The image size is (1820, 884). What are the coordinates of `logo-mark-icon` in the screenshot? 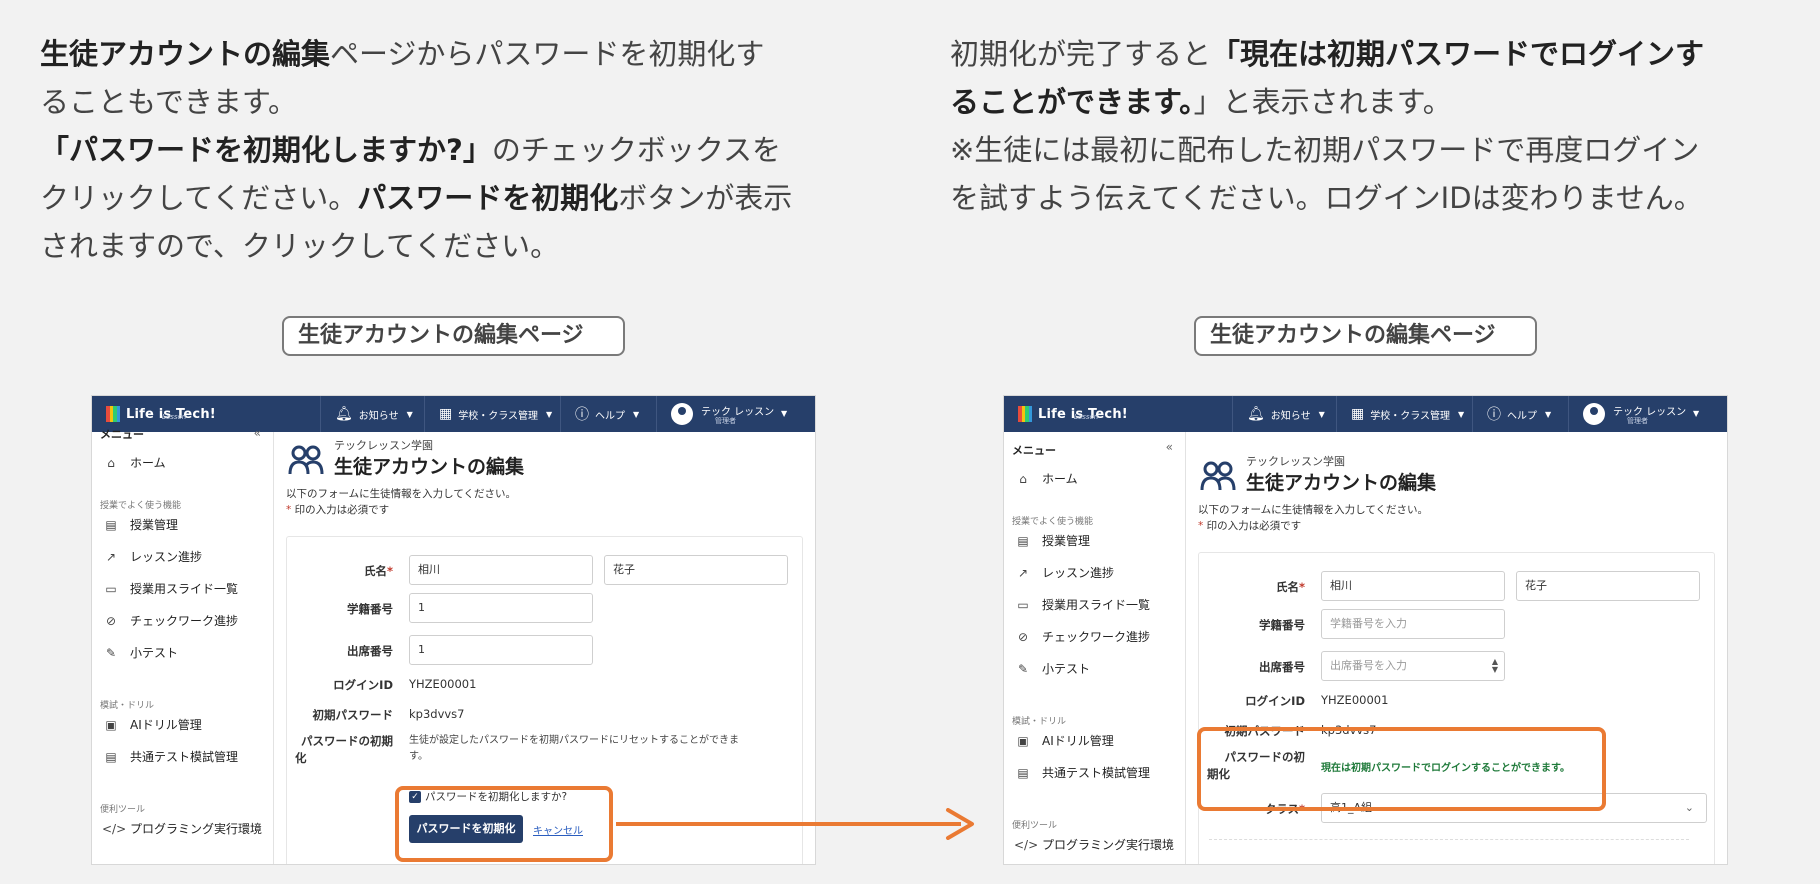 It's located at (113, 414).